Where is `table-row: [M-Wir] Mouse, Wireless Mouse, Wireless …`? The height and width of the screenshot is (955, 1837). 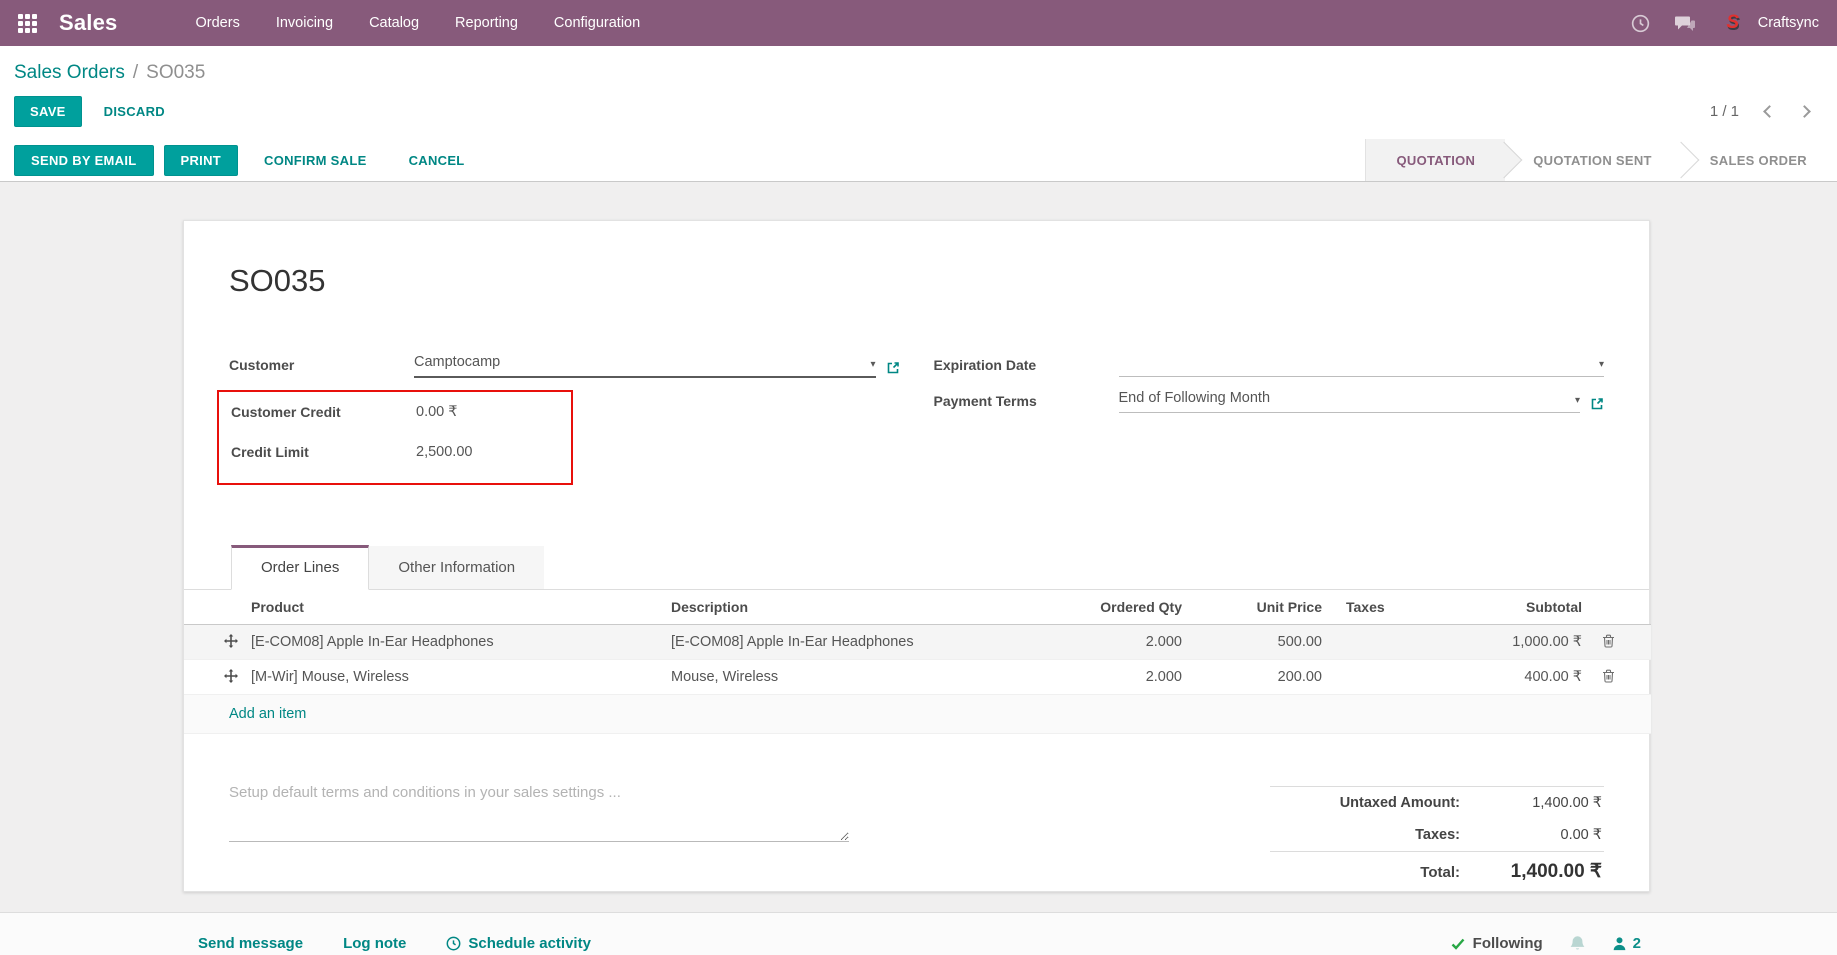
table-row: [M-Wir] Mouse, Wireless Mouse, Wireless … is located at coordinates (917, 677).